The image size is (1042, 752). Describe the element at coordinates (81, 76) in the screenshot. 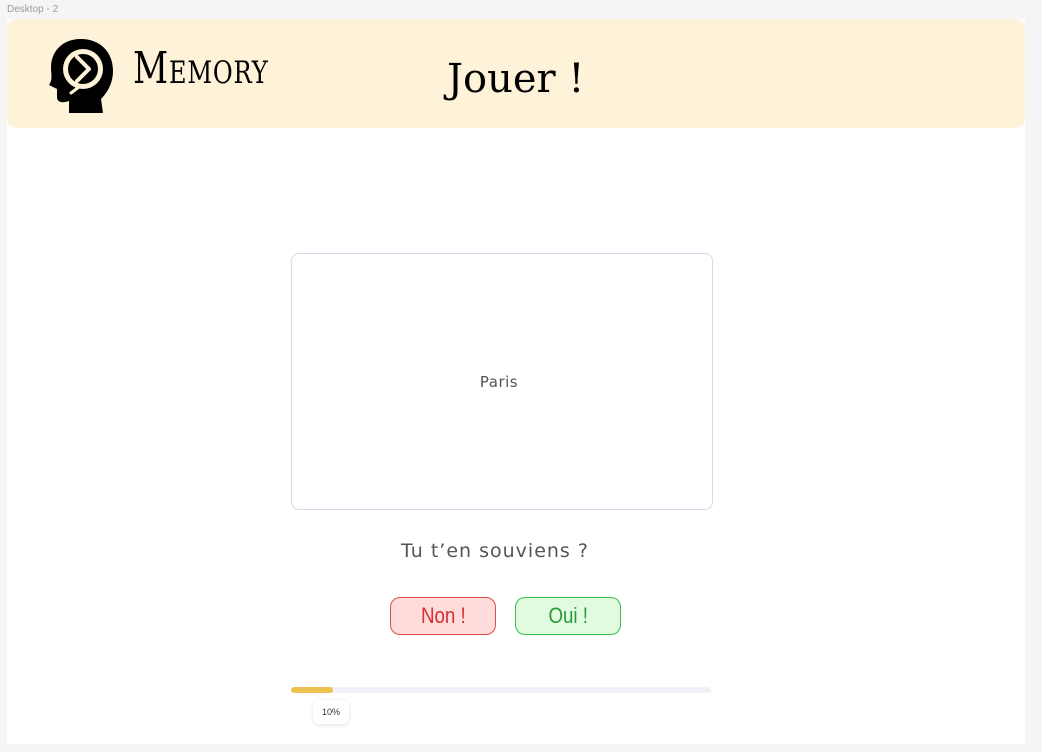

I see `head-with-arrows-icon` at that location.